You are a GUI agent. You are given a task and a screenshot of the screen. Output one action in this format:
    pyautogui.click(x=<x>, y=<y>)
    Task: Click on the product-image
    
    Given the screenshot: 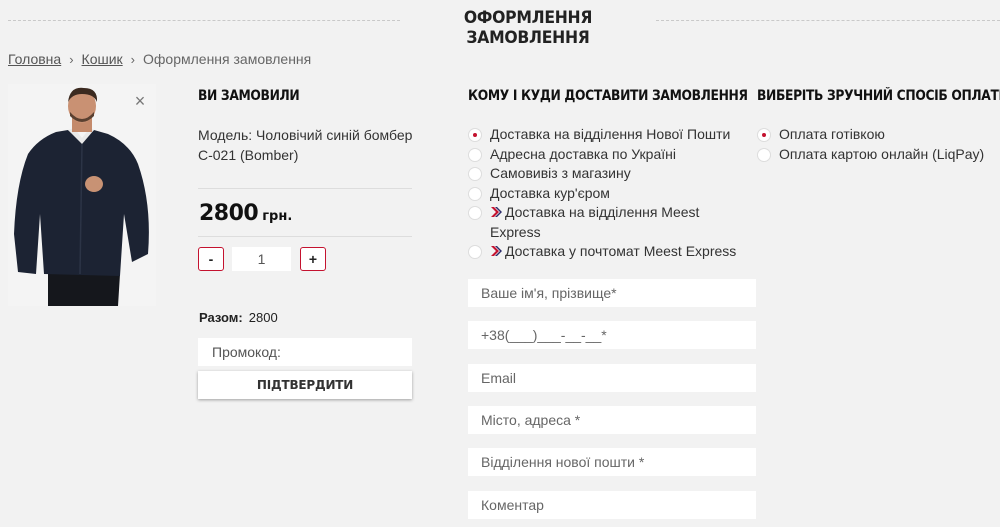 What is the action you would take?
    pyautogui.click(x=82, y=195)
    